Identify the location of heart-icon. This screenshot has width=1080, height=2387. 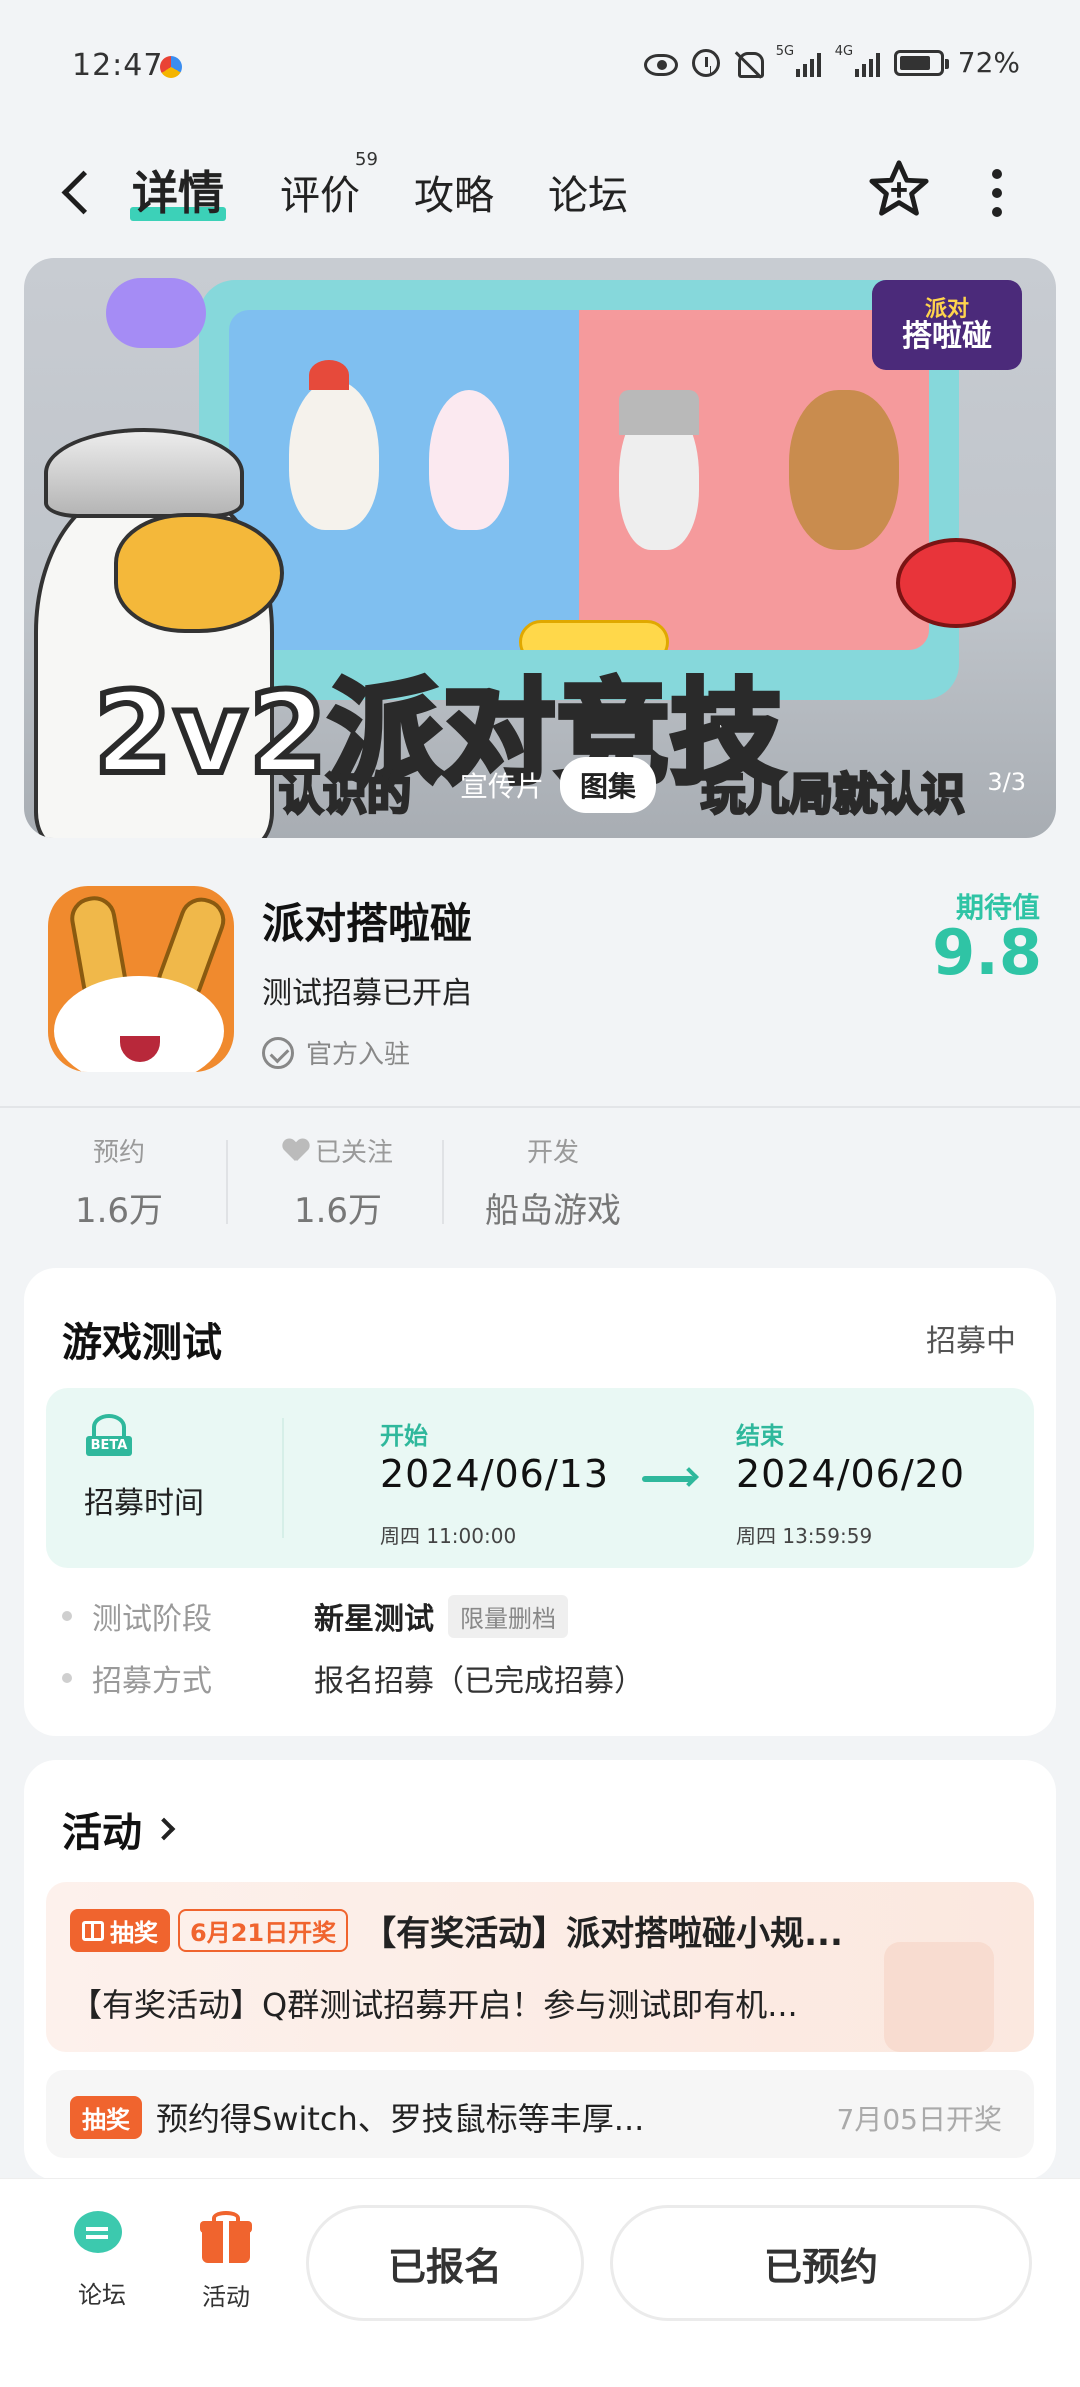
(296, 1151).